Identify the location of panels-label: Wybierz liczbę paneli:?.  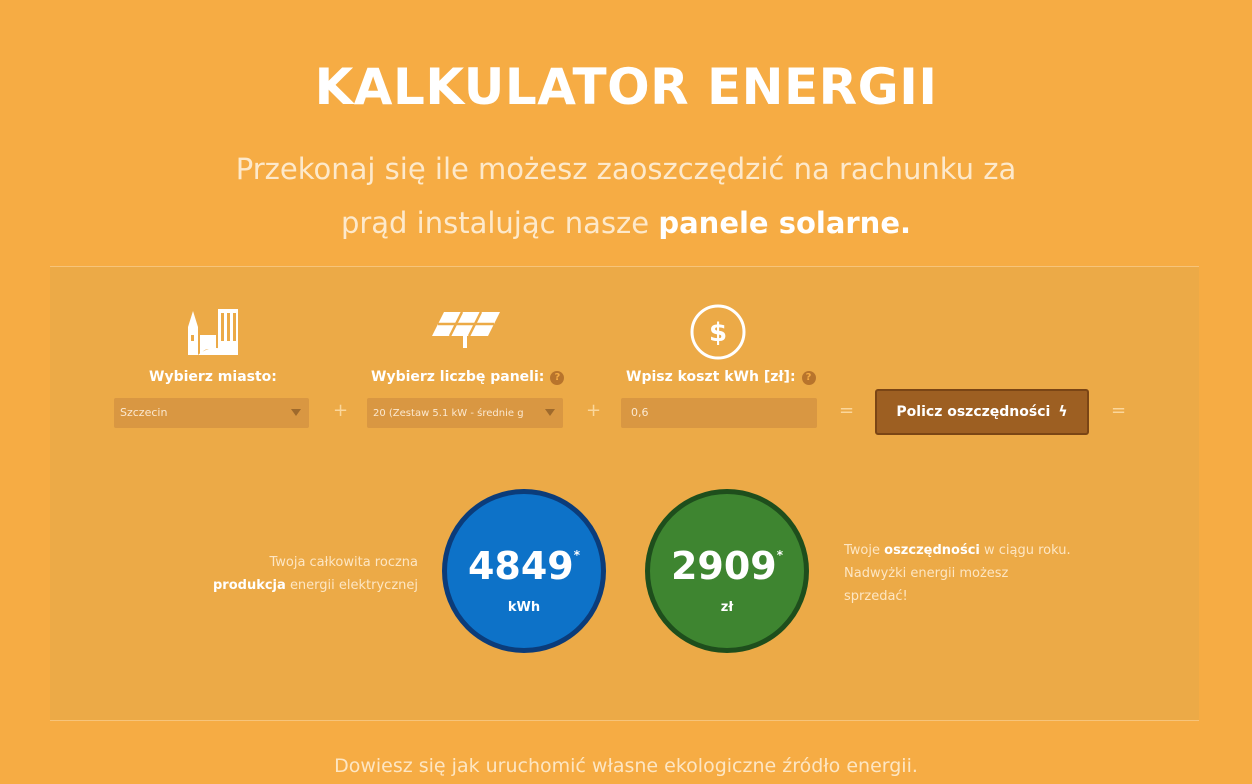
(468, 377).